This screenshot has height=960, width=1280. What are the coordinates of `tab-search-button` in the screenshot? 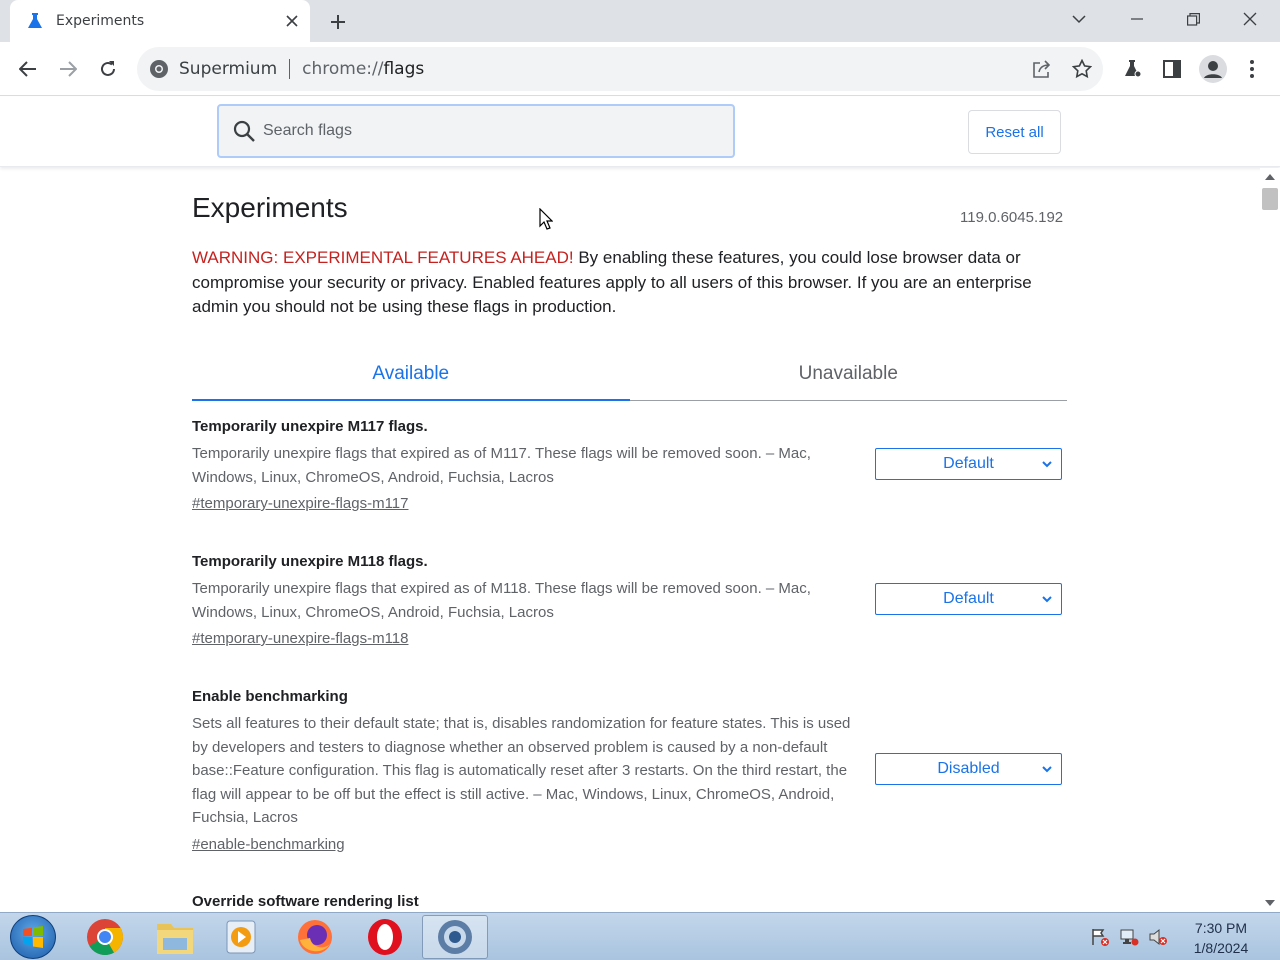 It's located at (1079, 19).